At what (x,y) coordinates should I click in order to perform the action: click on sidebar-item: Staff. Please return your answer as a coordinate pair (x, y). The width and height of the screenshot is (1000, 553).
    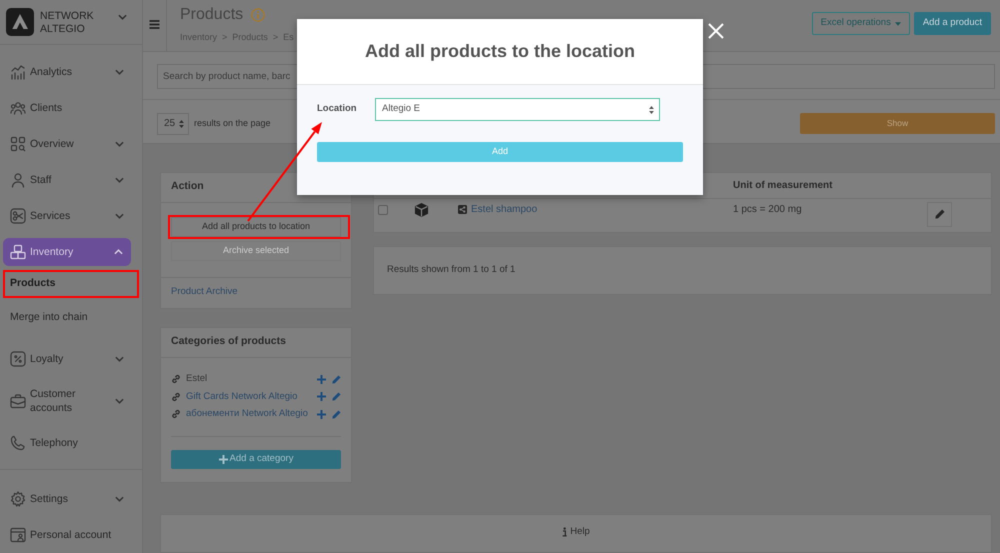
    Looking at the image, I should click on (71, 180).